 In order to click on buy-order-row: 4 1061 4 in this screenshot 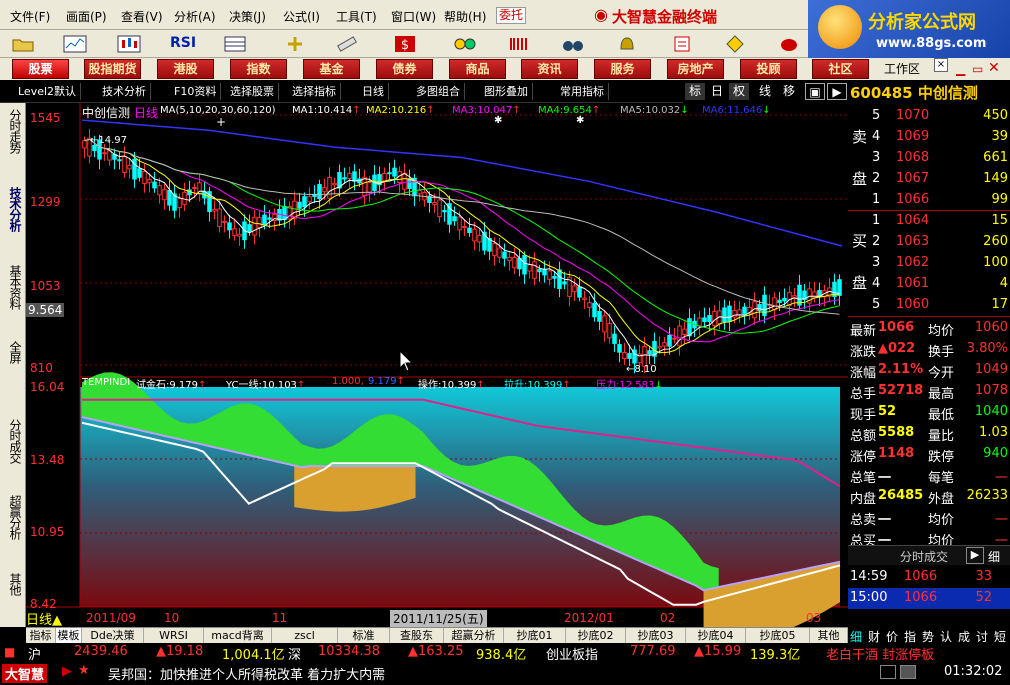, I will do `click(929, 284)`.